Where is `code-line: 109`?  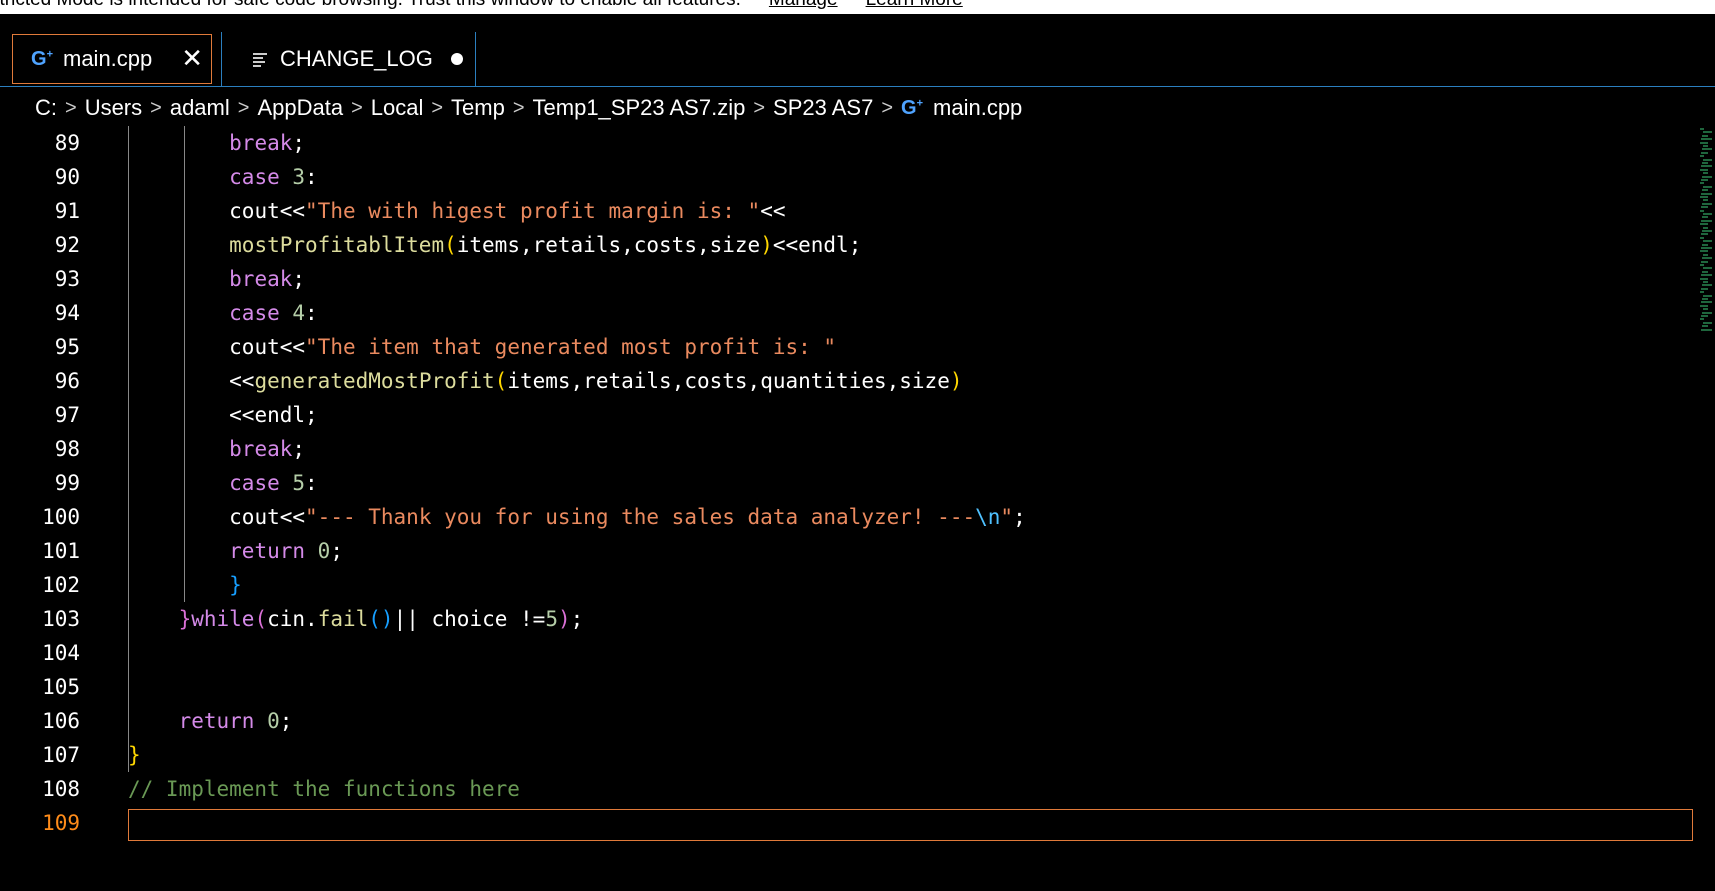 code-line: 109 is located at coordinates (850, 823).